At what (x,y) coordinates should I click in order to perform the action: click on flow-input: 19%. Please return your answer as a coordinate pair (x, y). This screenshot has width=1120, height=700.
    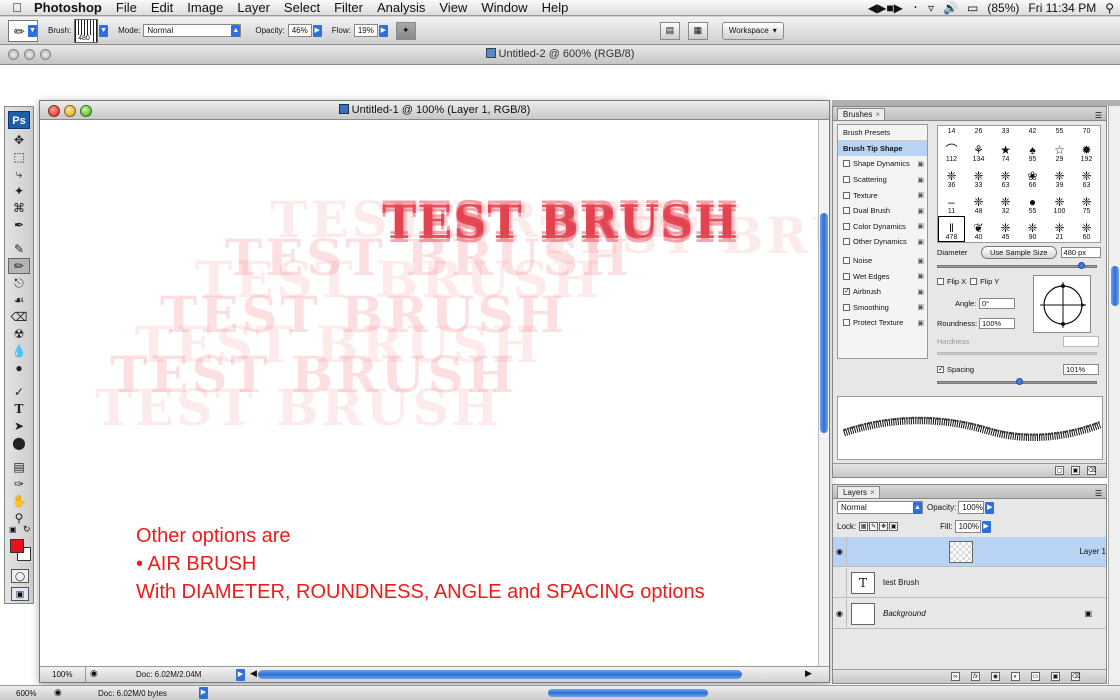
    Looking at the image, I should click on (365, 30).